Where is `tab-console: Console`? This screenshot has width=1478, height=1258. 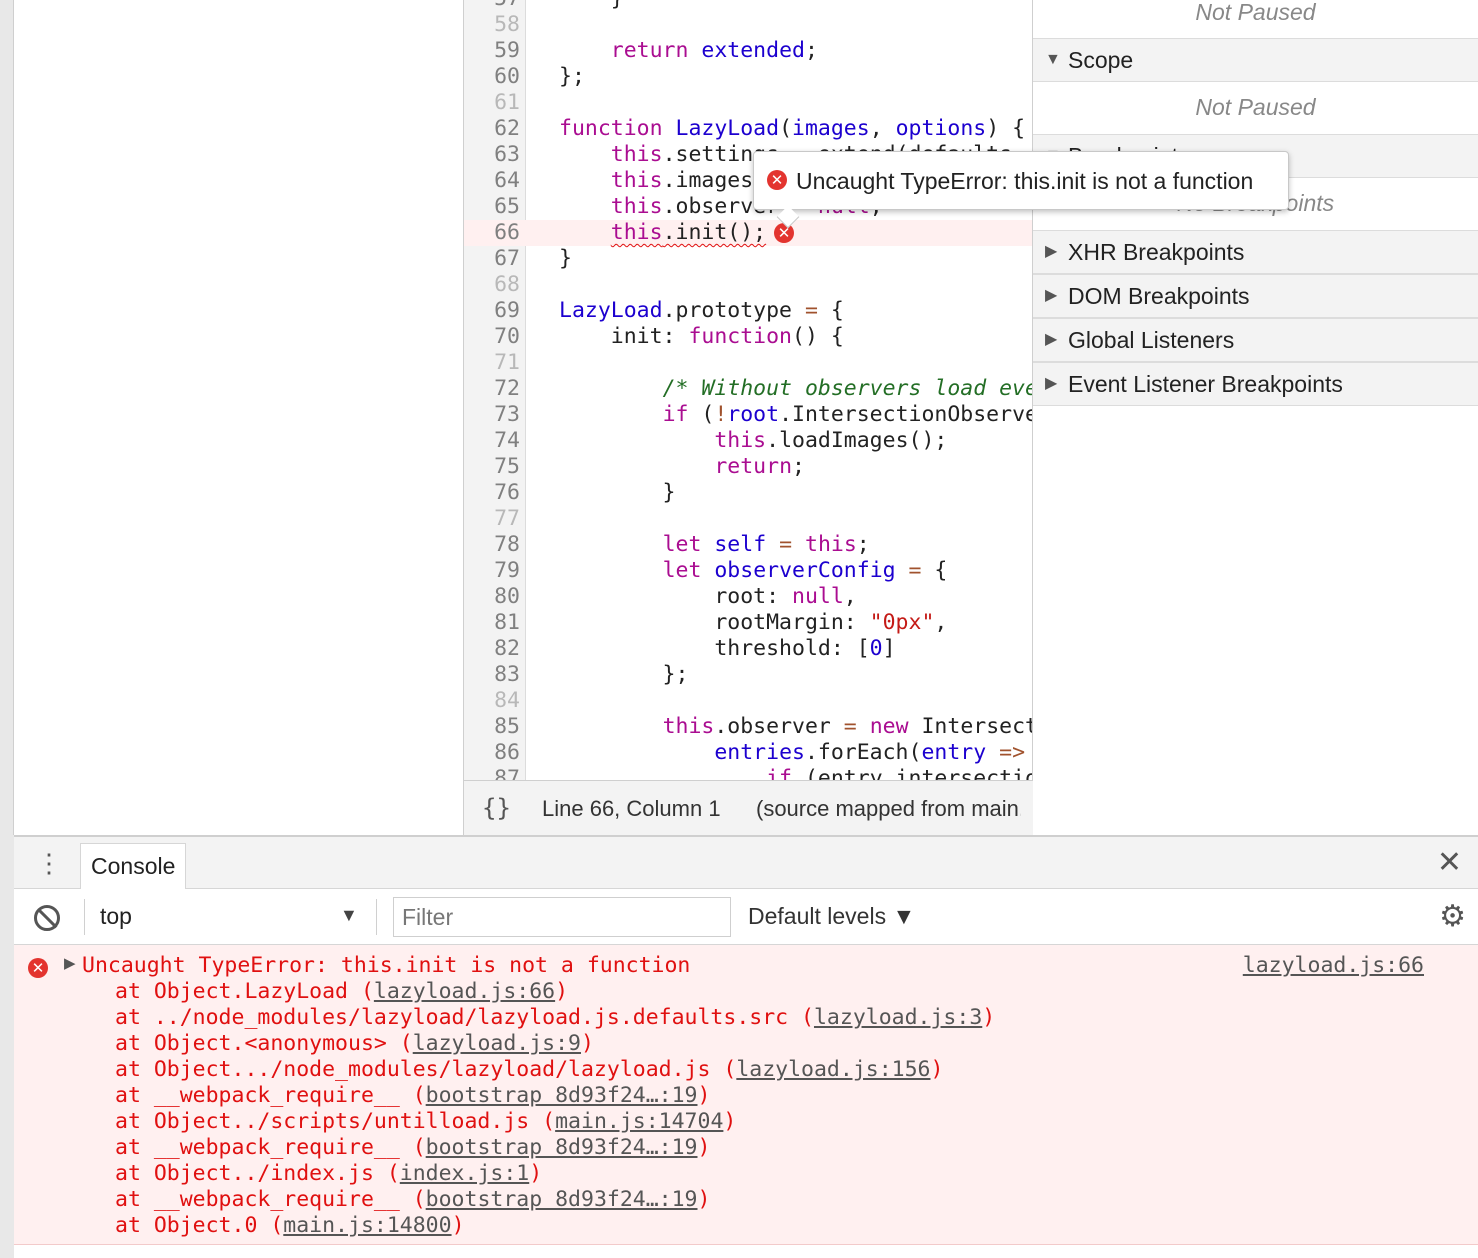
tab-console: Console is located at coordinates (133, 866).